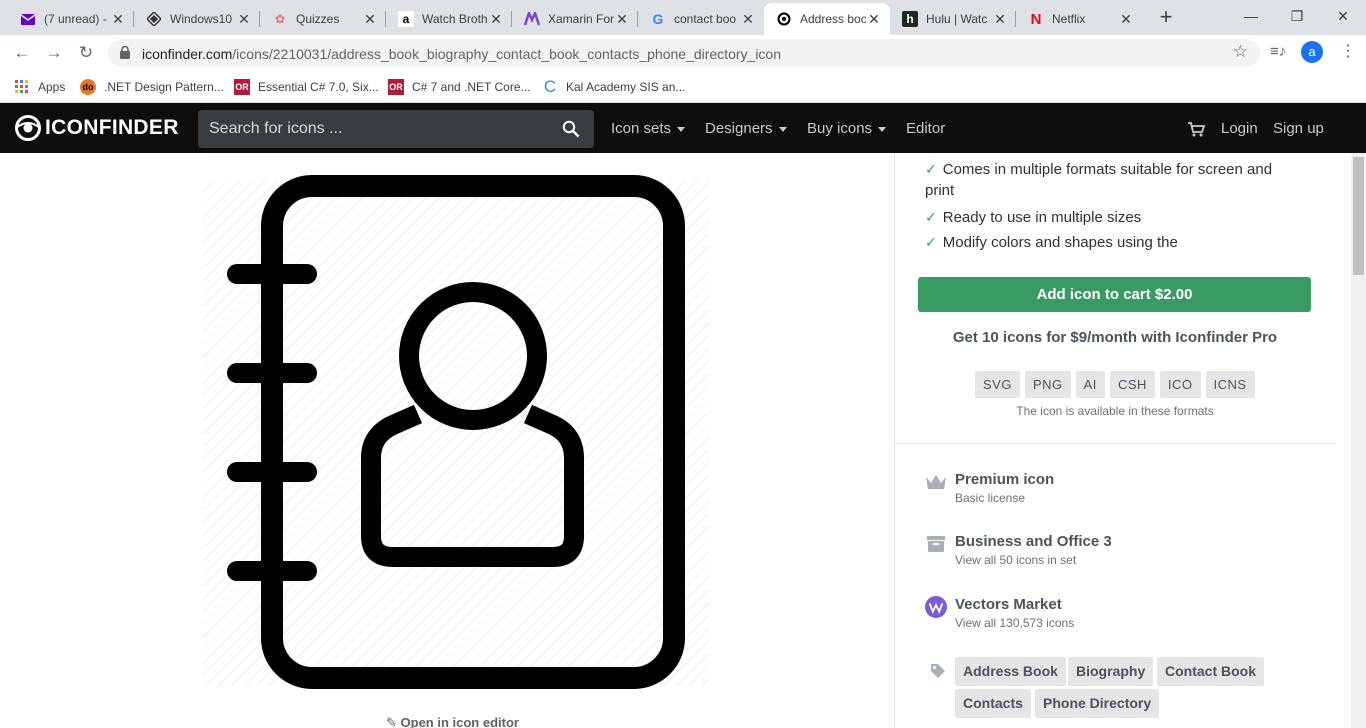 The image size is (1366, 728). I want to click on amazon-icon: a, so click(406, 19).